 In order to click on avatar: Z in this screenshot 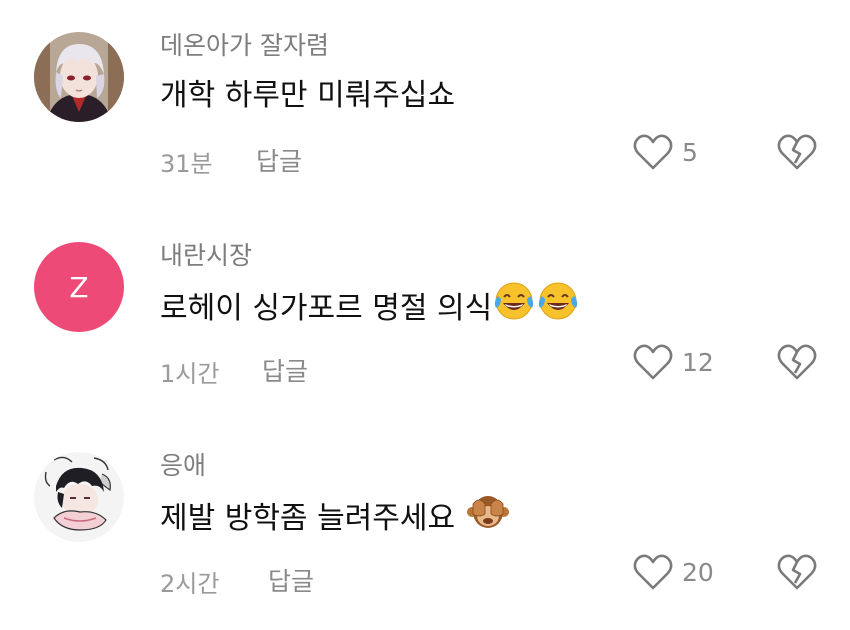, I will do `click(79, 287)`.